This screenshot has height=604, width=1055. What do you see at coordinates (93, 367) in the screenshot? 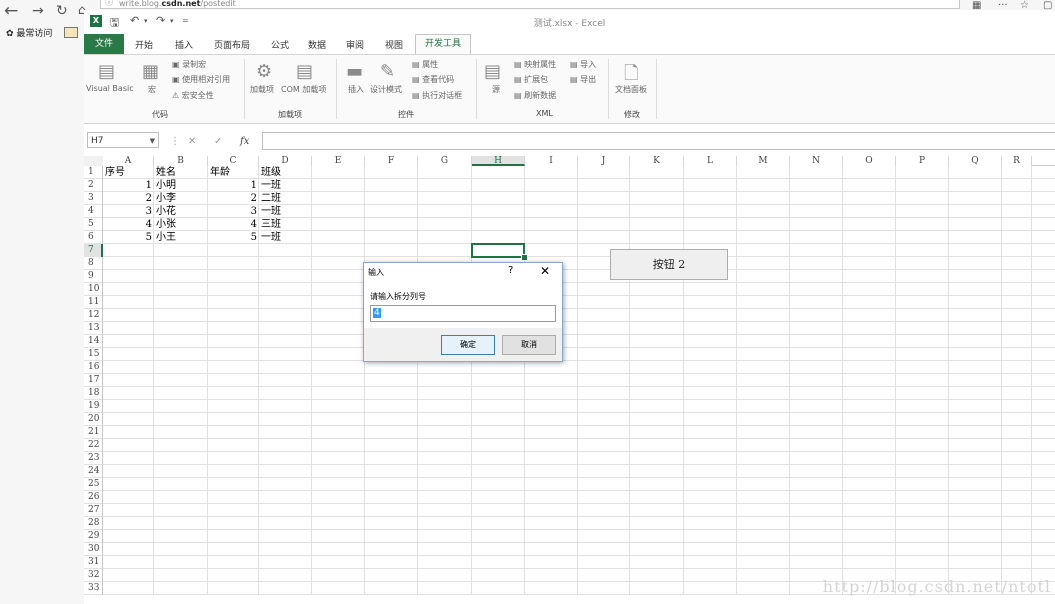
I see `row-header-16: 16` at bounding box center [93, 367].